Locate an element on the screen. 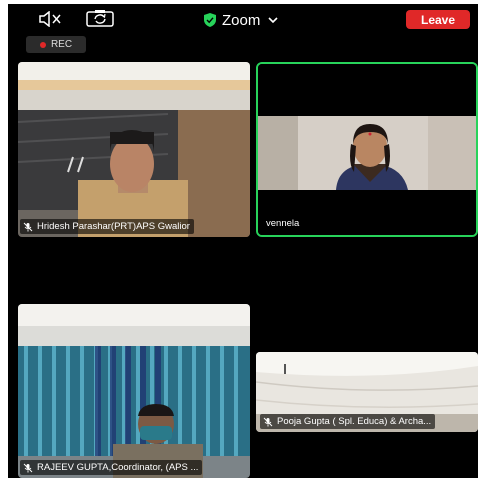 The height and width of the screenshot is (481, 481). participant-name: vennela is located at coordinates (283, 223).